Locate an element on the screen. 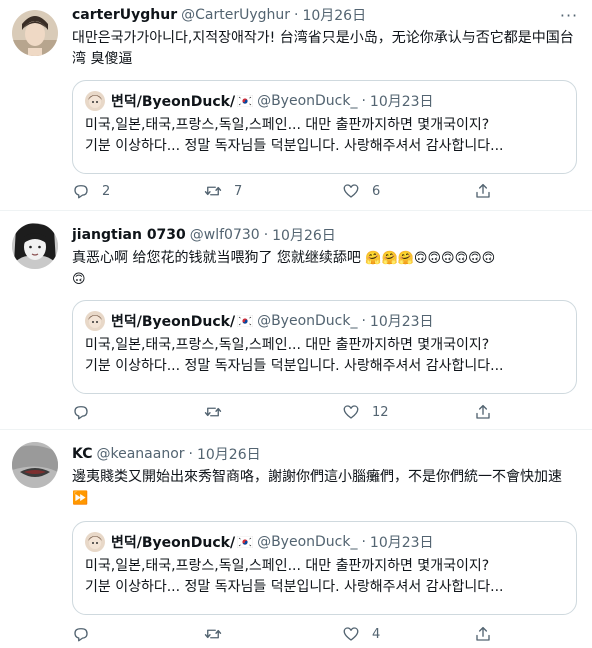  emoji-sequence: 🤗🤗🤗🙃🙃🙃🙃🙃🙃 is located at coordinates (430, 258).